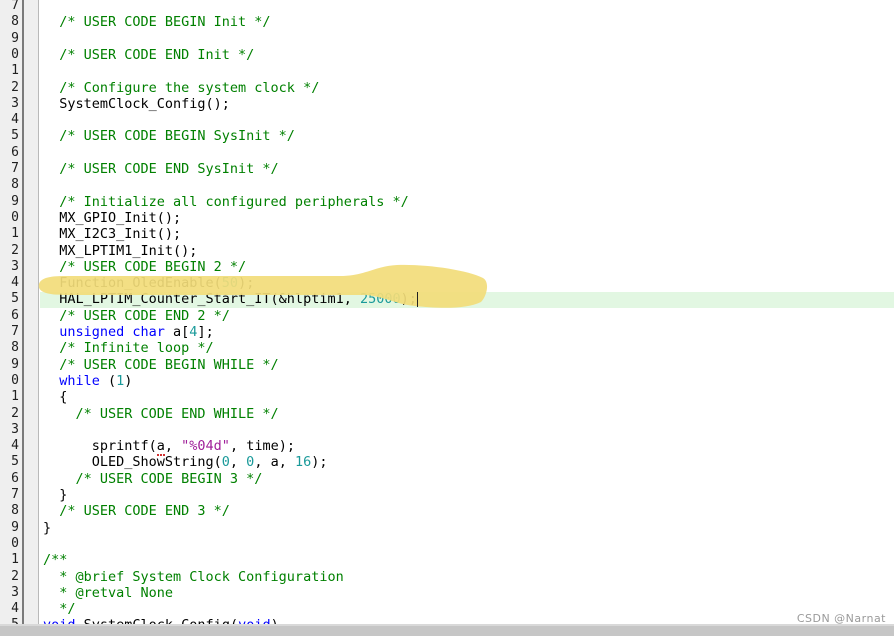  Describe the element at coordinates (140, 283) in the screenshot. I see `code-token-pl: Function_OledEnable(` at that location.